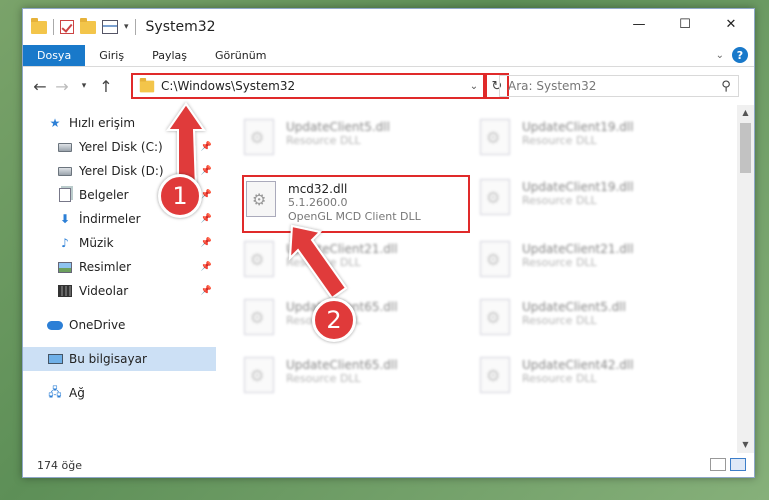 Image resolution: width=769 pixels, height=500 pixels. What do you see at coordinates (102, 123) in the screenshot?
I see `sidebar-item-label: Hızlı erişim` at bounding box center [102, 123].